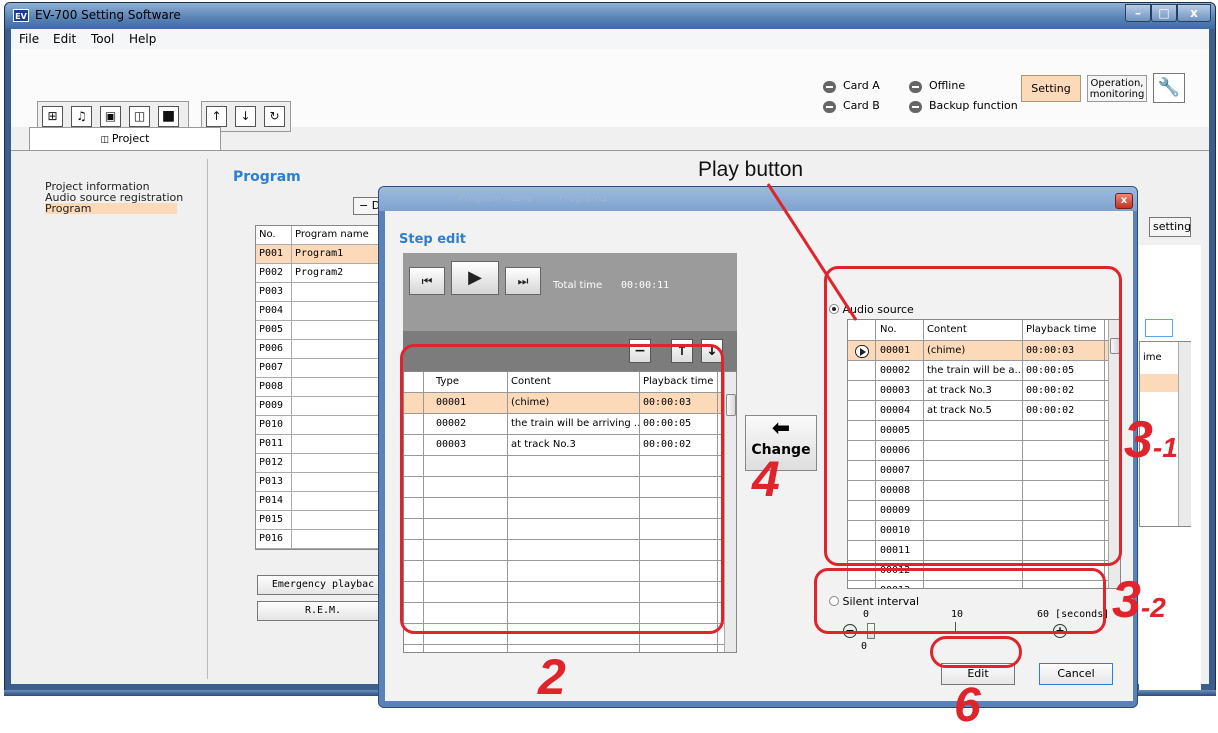  Describe the element at coordinates (1165, 447) in the screenshot. I see `annotation-3-1-sub: -1` at that location.